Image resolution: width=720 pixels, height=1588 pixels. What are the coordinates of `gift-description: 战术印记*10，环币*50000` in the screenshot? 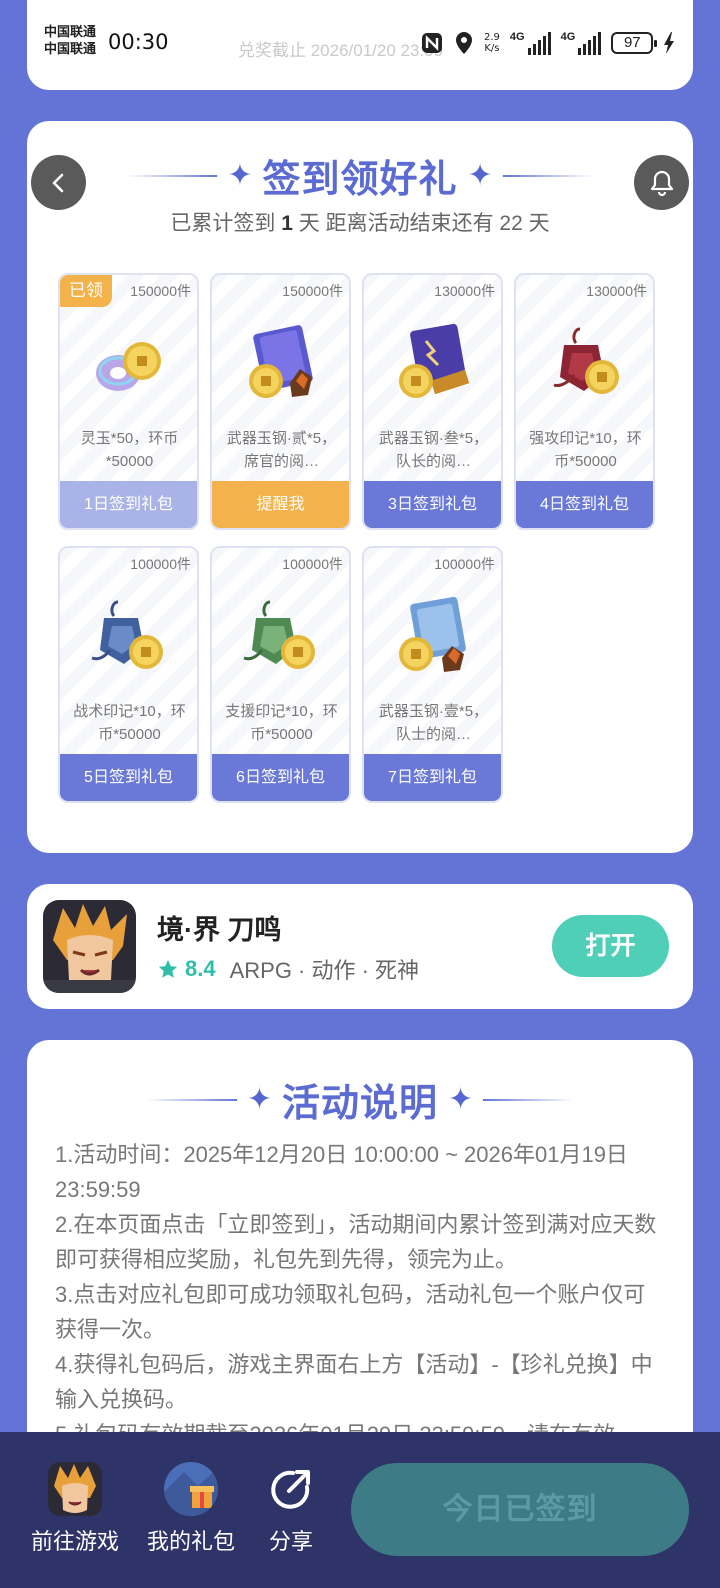 It's located at (129, 723).